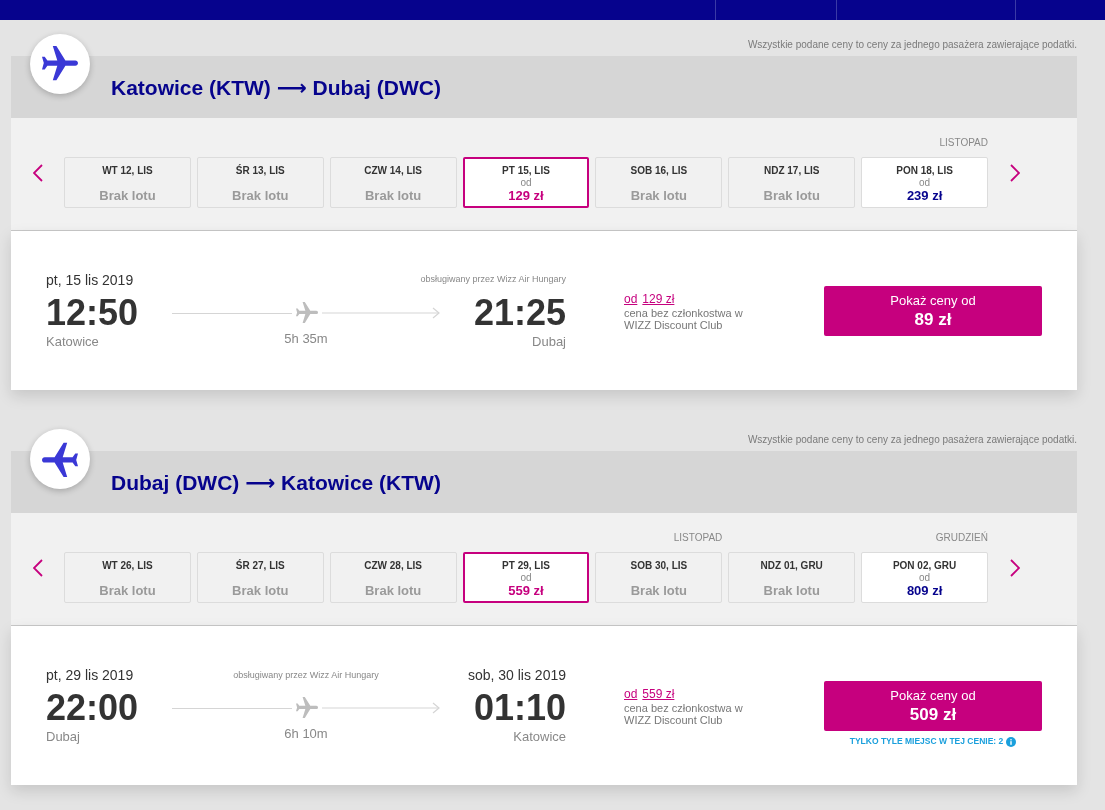  Describe the element at coordinates (93, 313) in the screenshot. I see `departure-time: 12:50` at that location.